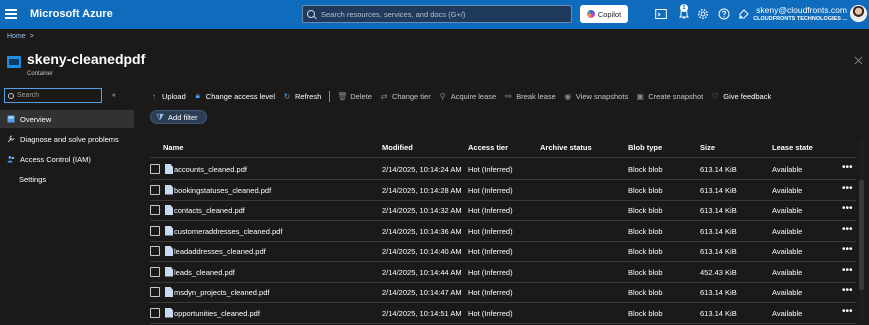  I want to click on brand-title: Microsoft Azure, so click(71, 14).